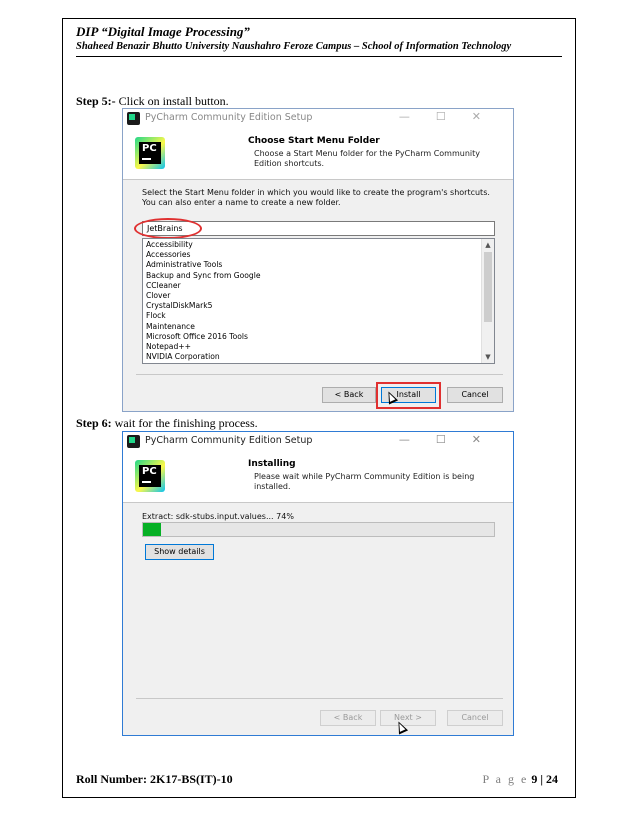  What do you see at coordinates (94, 423) in the screenshot?
I see `step6-label: Step 6:` at bounding box center [94, 423].